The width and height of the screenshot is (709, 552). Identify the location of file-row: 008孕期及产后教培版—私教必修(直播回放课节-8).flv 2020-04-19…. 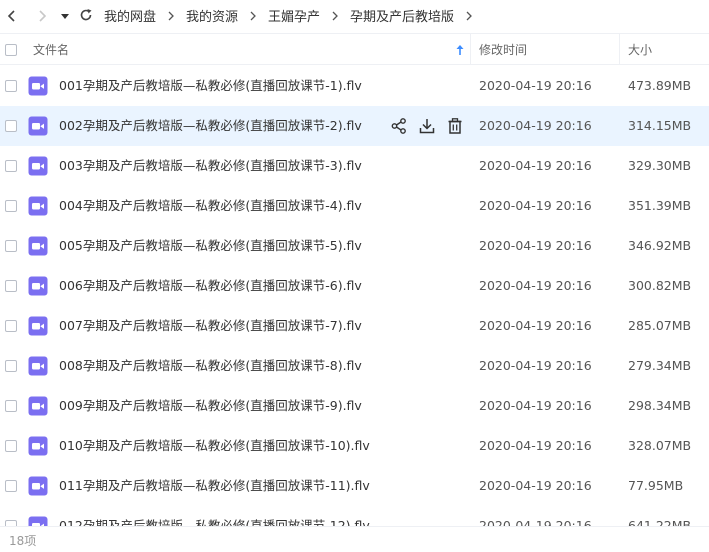
(354, 366).